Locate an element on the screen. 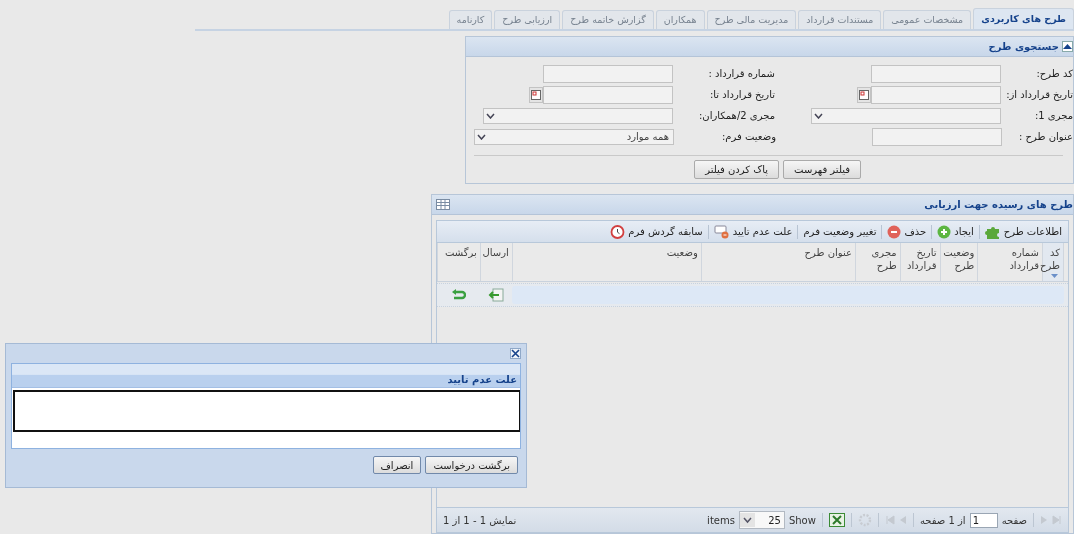  toolbar-button: اطلاعات طرح is located at coordinates (1023, 231).